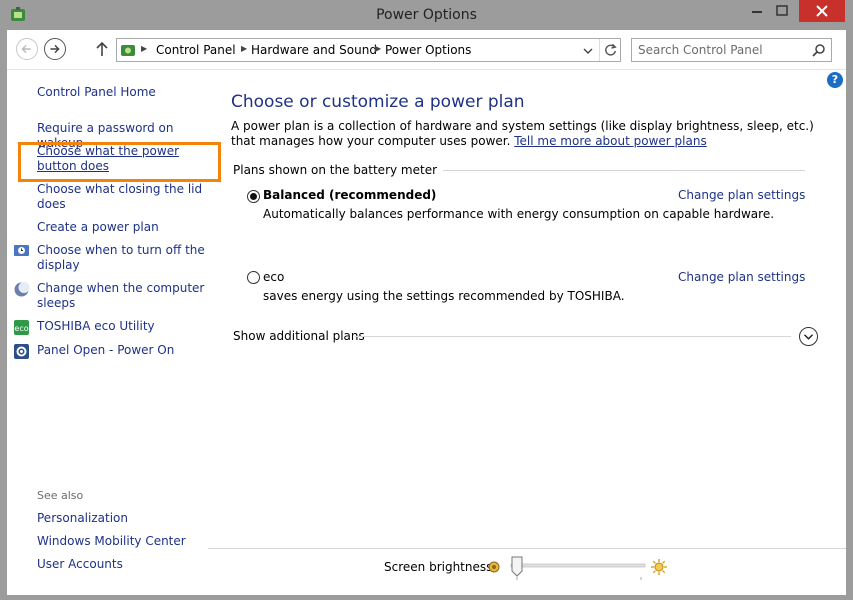 The height and width of the screenshot is (600, 853). I want to click on sidebar-link-create-plan: Create a power plan, so click(123, 227).